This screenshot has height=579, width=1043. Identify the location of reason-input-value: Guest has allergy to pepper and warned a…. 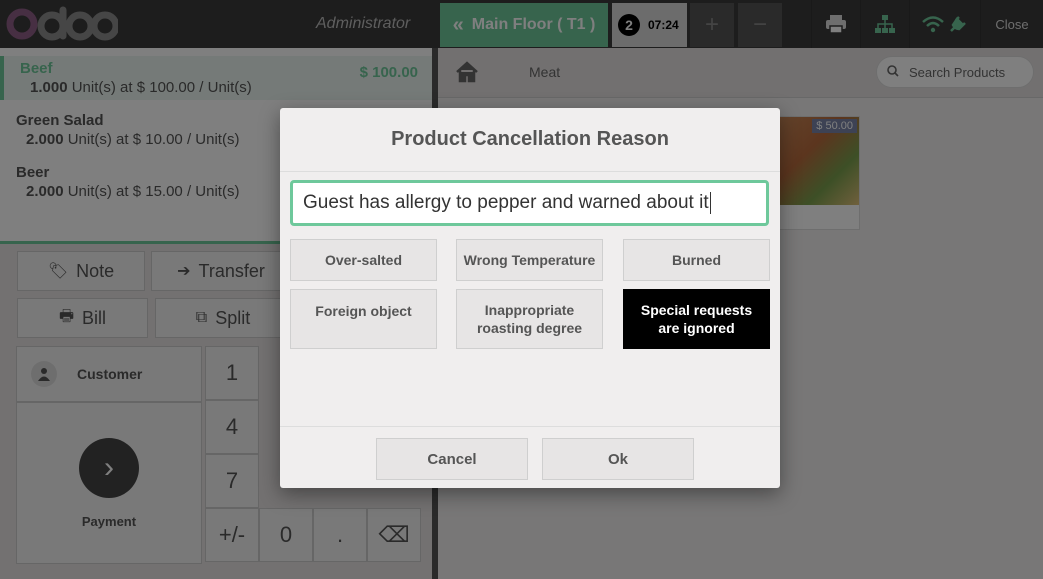
(506, 202).